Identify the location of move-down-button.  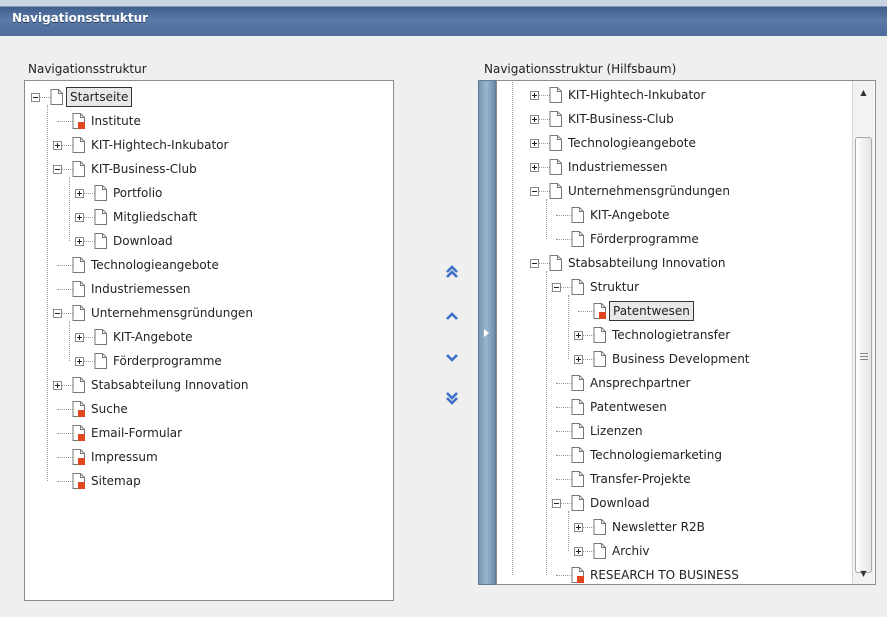
(452, 358).